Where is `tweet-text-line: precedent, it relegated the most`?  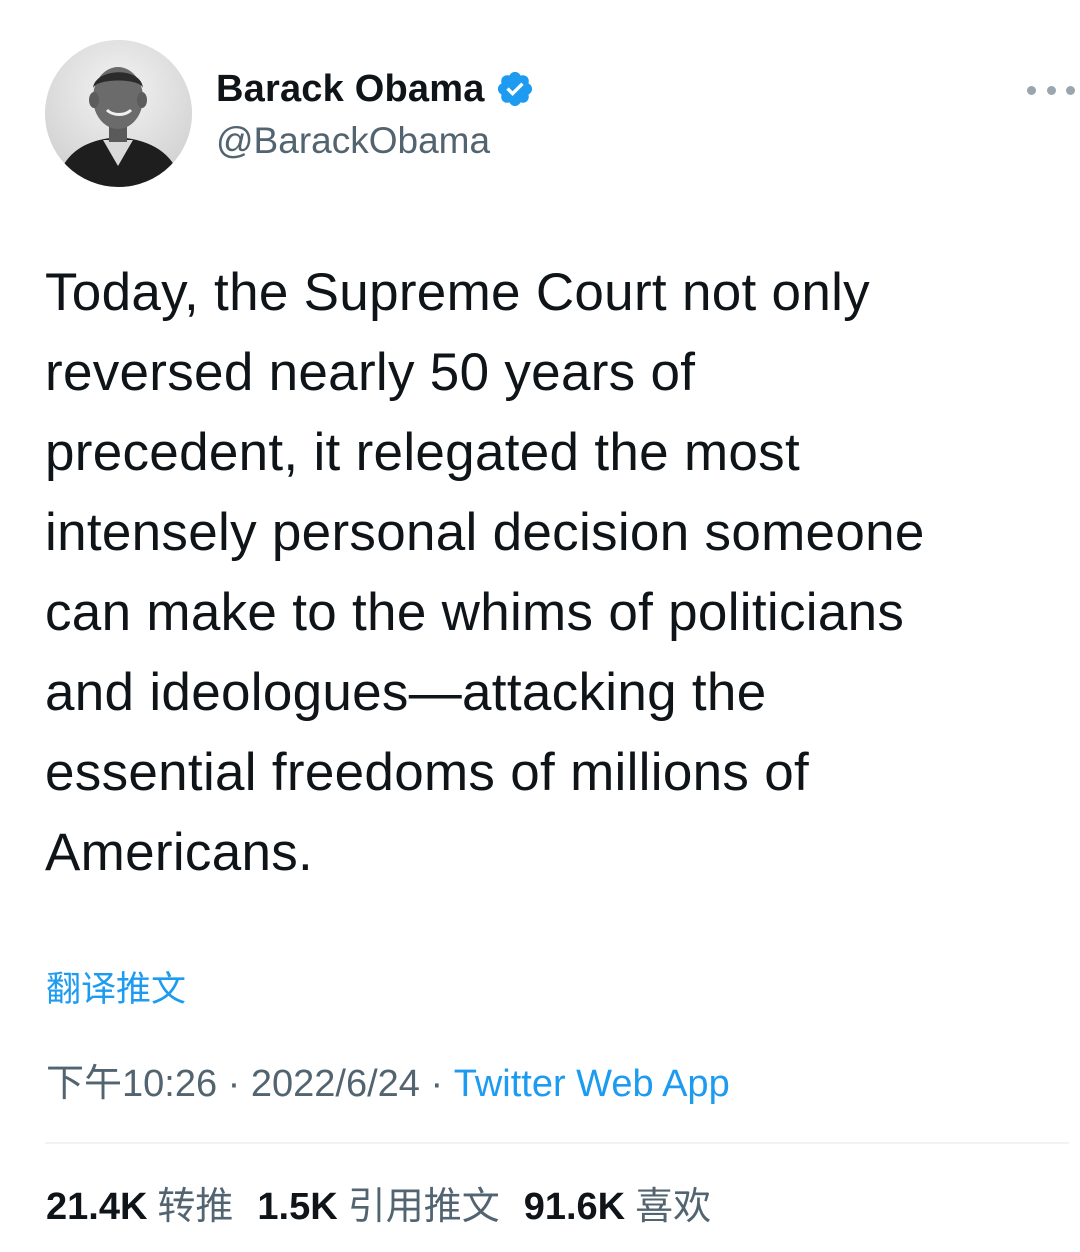 tweet-text-line: precedent, it relegated the most is located at coordinates (422, 452).